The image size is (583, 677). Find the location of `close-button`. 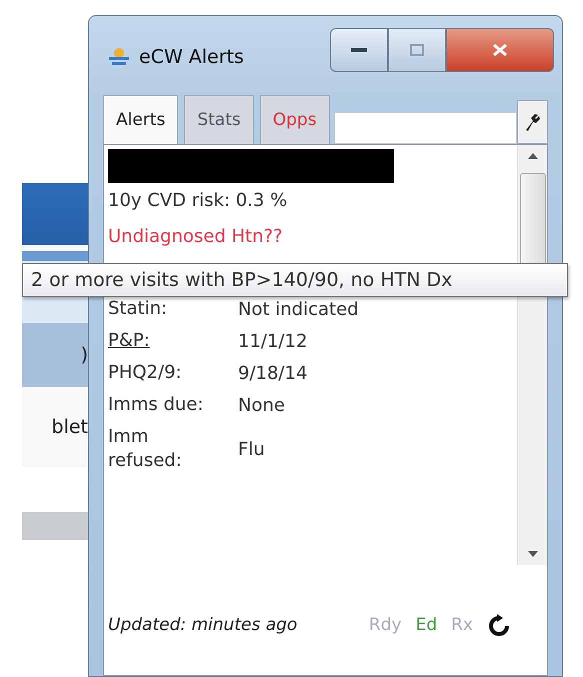

close-button is located at coordinates (500, 50).